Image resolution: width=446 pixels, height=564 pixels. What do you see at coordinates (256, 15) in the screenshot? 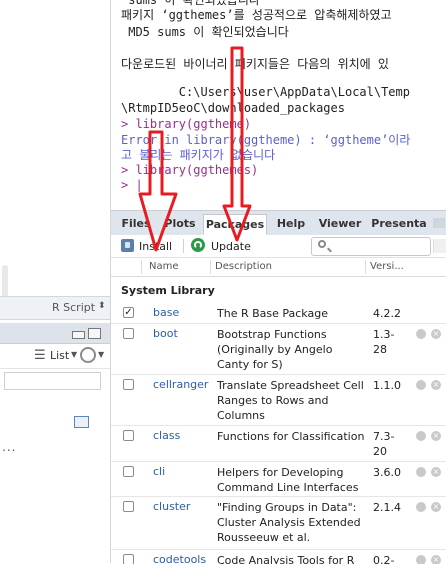
I see `console-line: 패키지 ‘ggthemes’를 성공적으로 압축해제하였고` at bounding box center [256, 15].